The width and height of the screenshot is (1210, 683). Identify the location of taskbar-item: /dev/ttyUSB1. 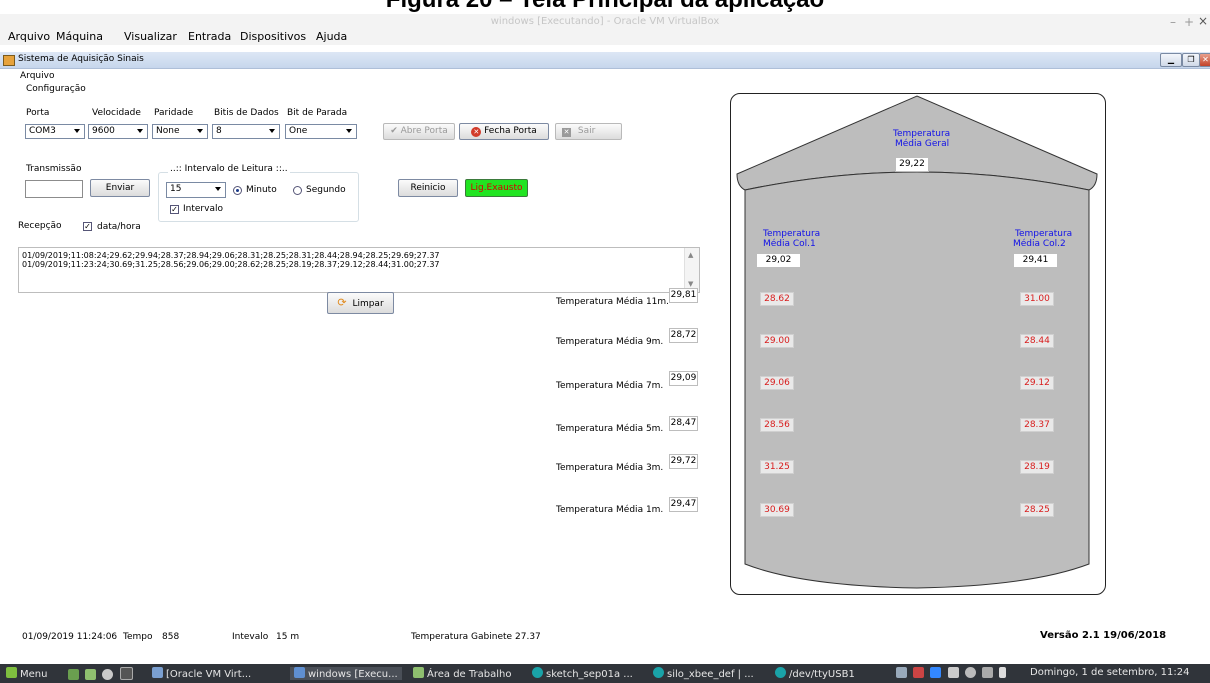
(815, 673).